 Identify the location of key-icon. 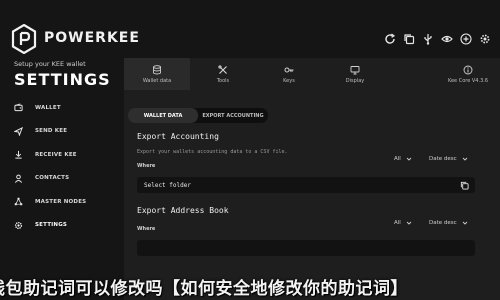
(289, 69).